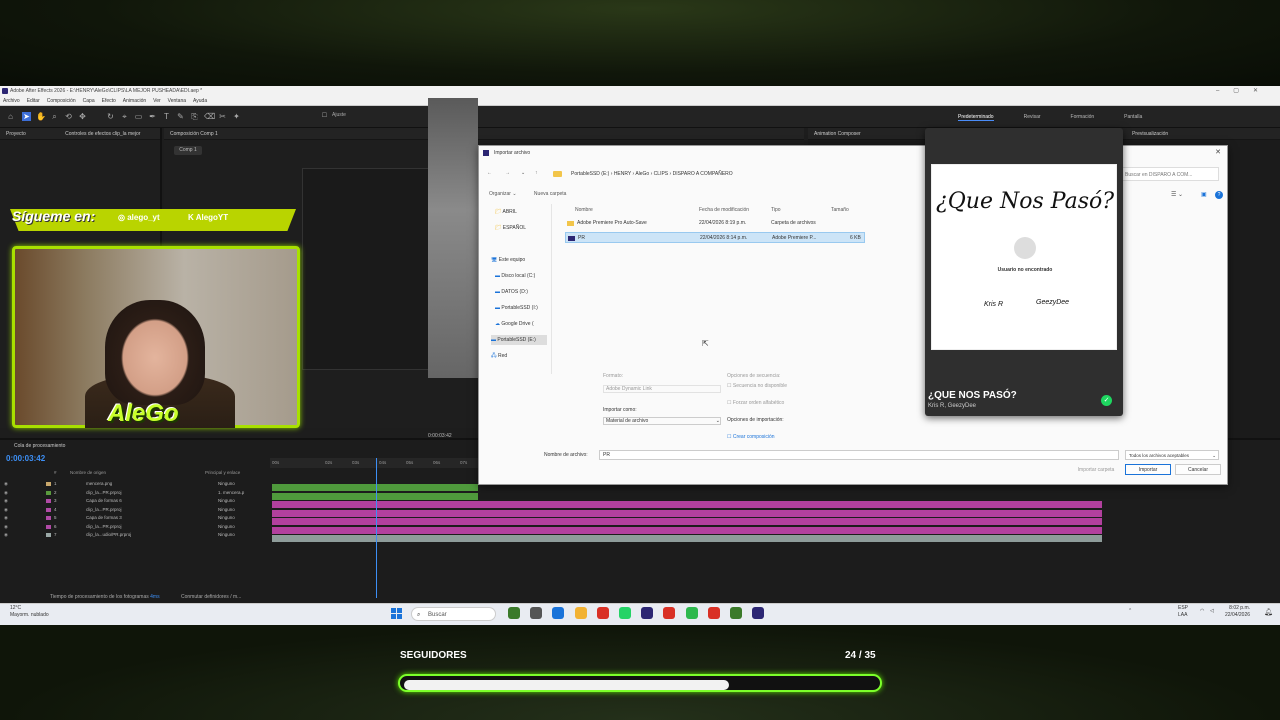  Describe the element at coordinates (29, 612) in the screenshot. I see `weather-widget: 12°C Mayorm. nublado` at that location.